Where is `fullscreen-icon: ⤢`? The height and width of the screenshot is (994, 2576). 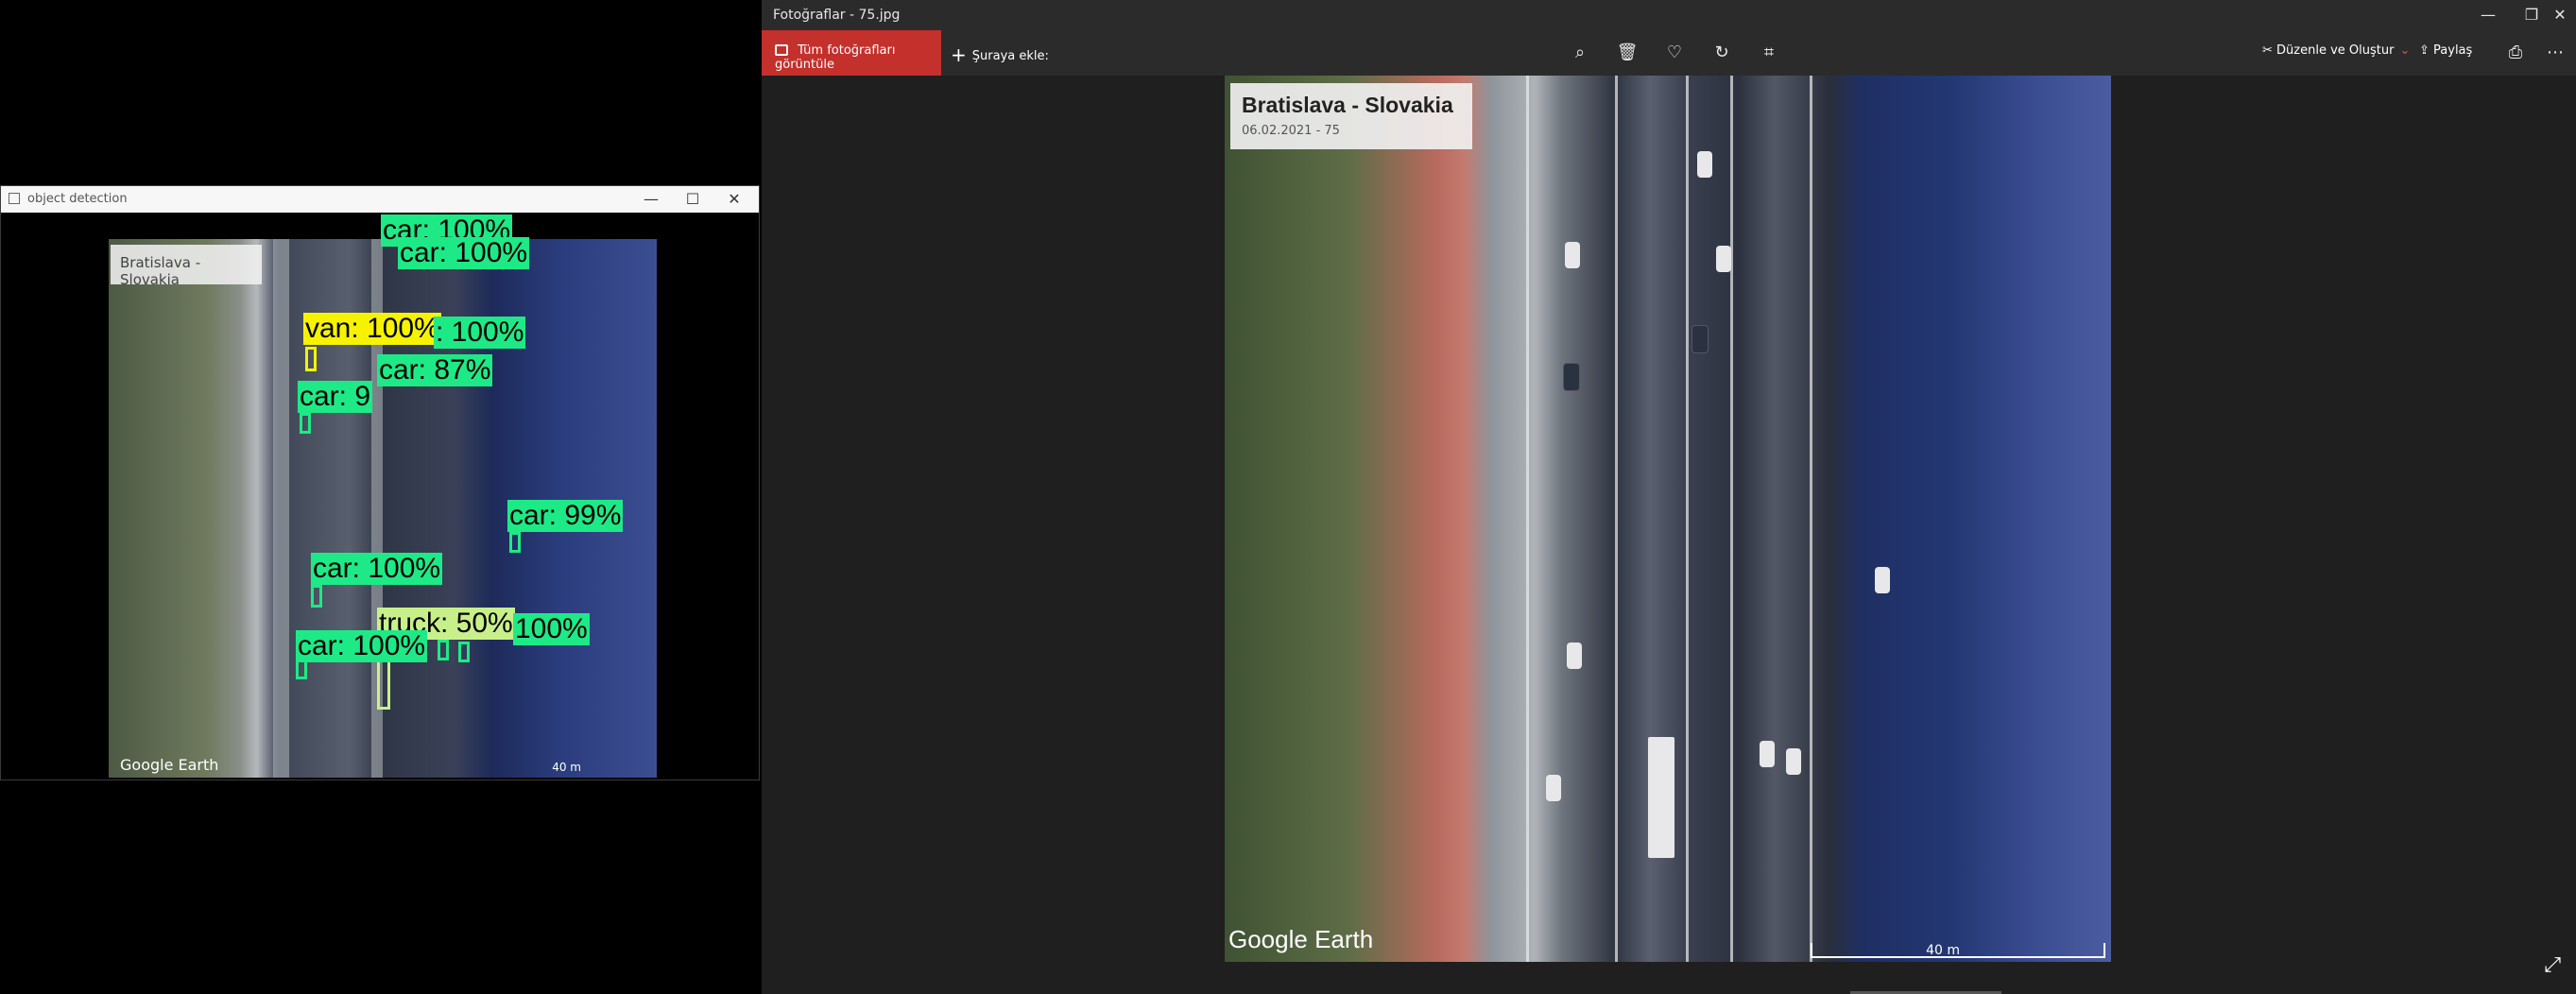 fullscreen-icon: ⤢ is located at coordinates (2552, 965).